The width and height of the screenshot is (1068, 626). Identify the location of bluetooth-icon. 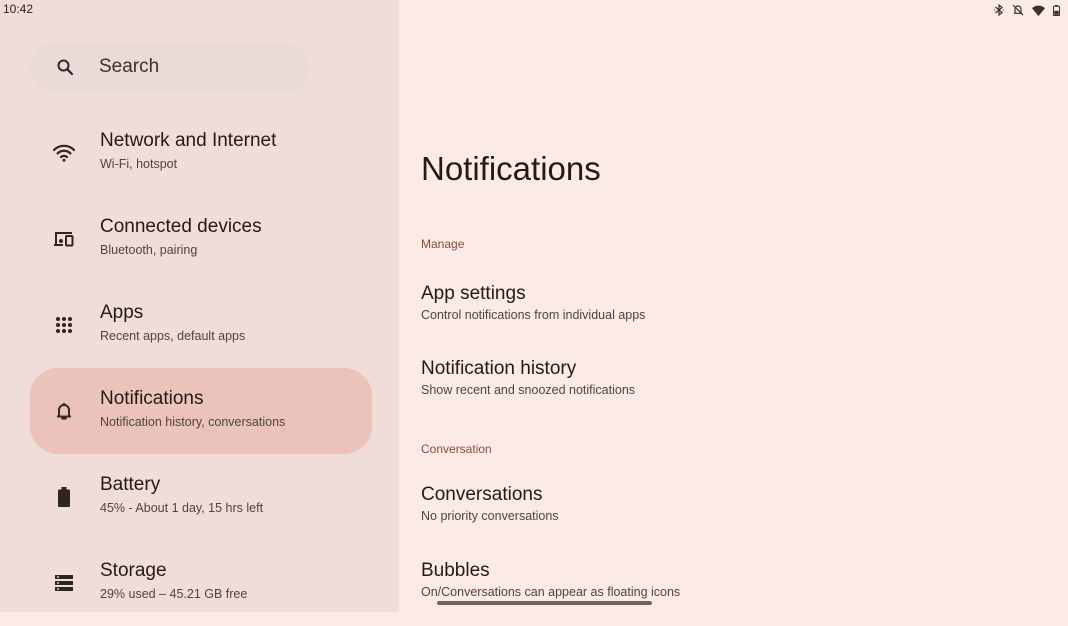
(999, 10).